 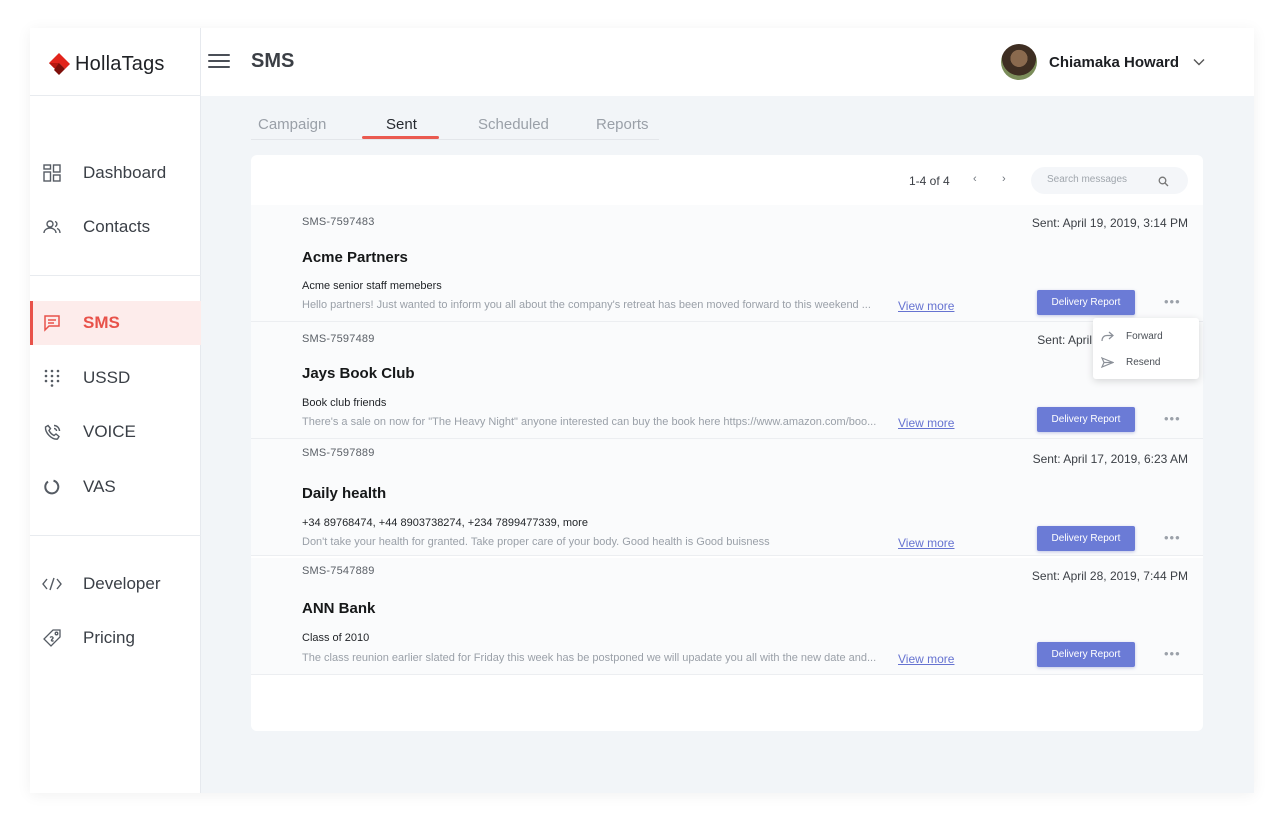 What do you see at coordinates (1164, 180) in the screenshot?
I see `search-icon` at bounding box center [1164, 180].